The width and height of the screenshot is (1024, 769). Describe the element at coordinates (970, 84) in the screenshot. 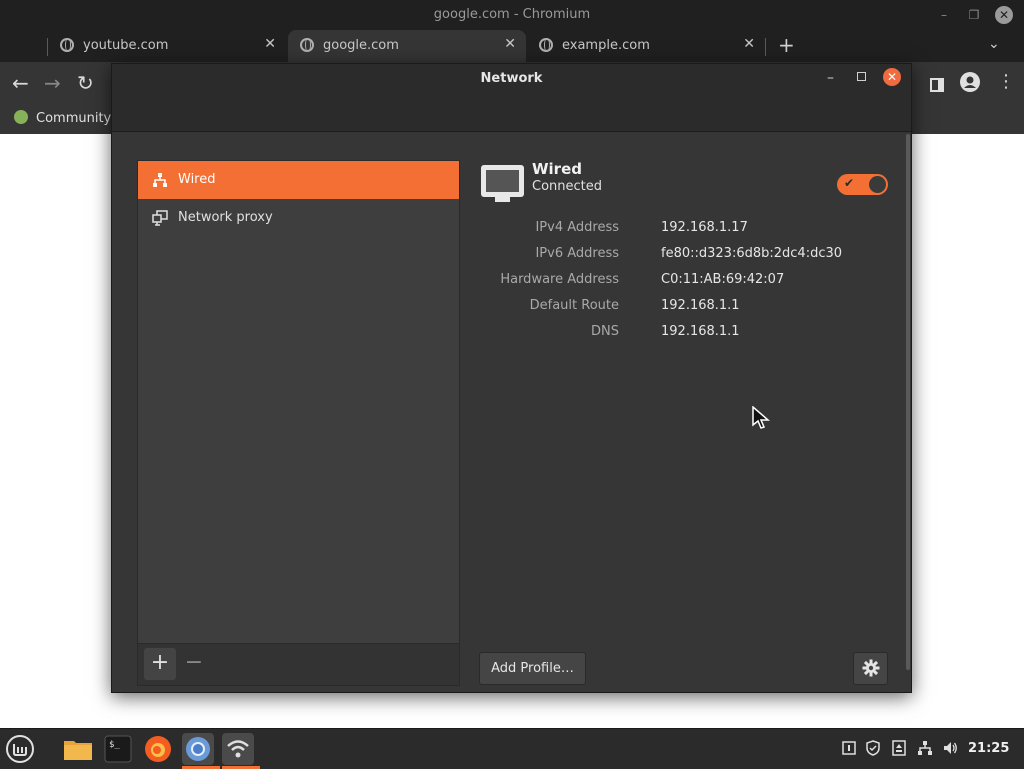

I see `profile-icon` at that location.